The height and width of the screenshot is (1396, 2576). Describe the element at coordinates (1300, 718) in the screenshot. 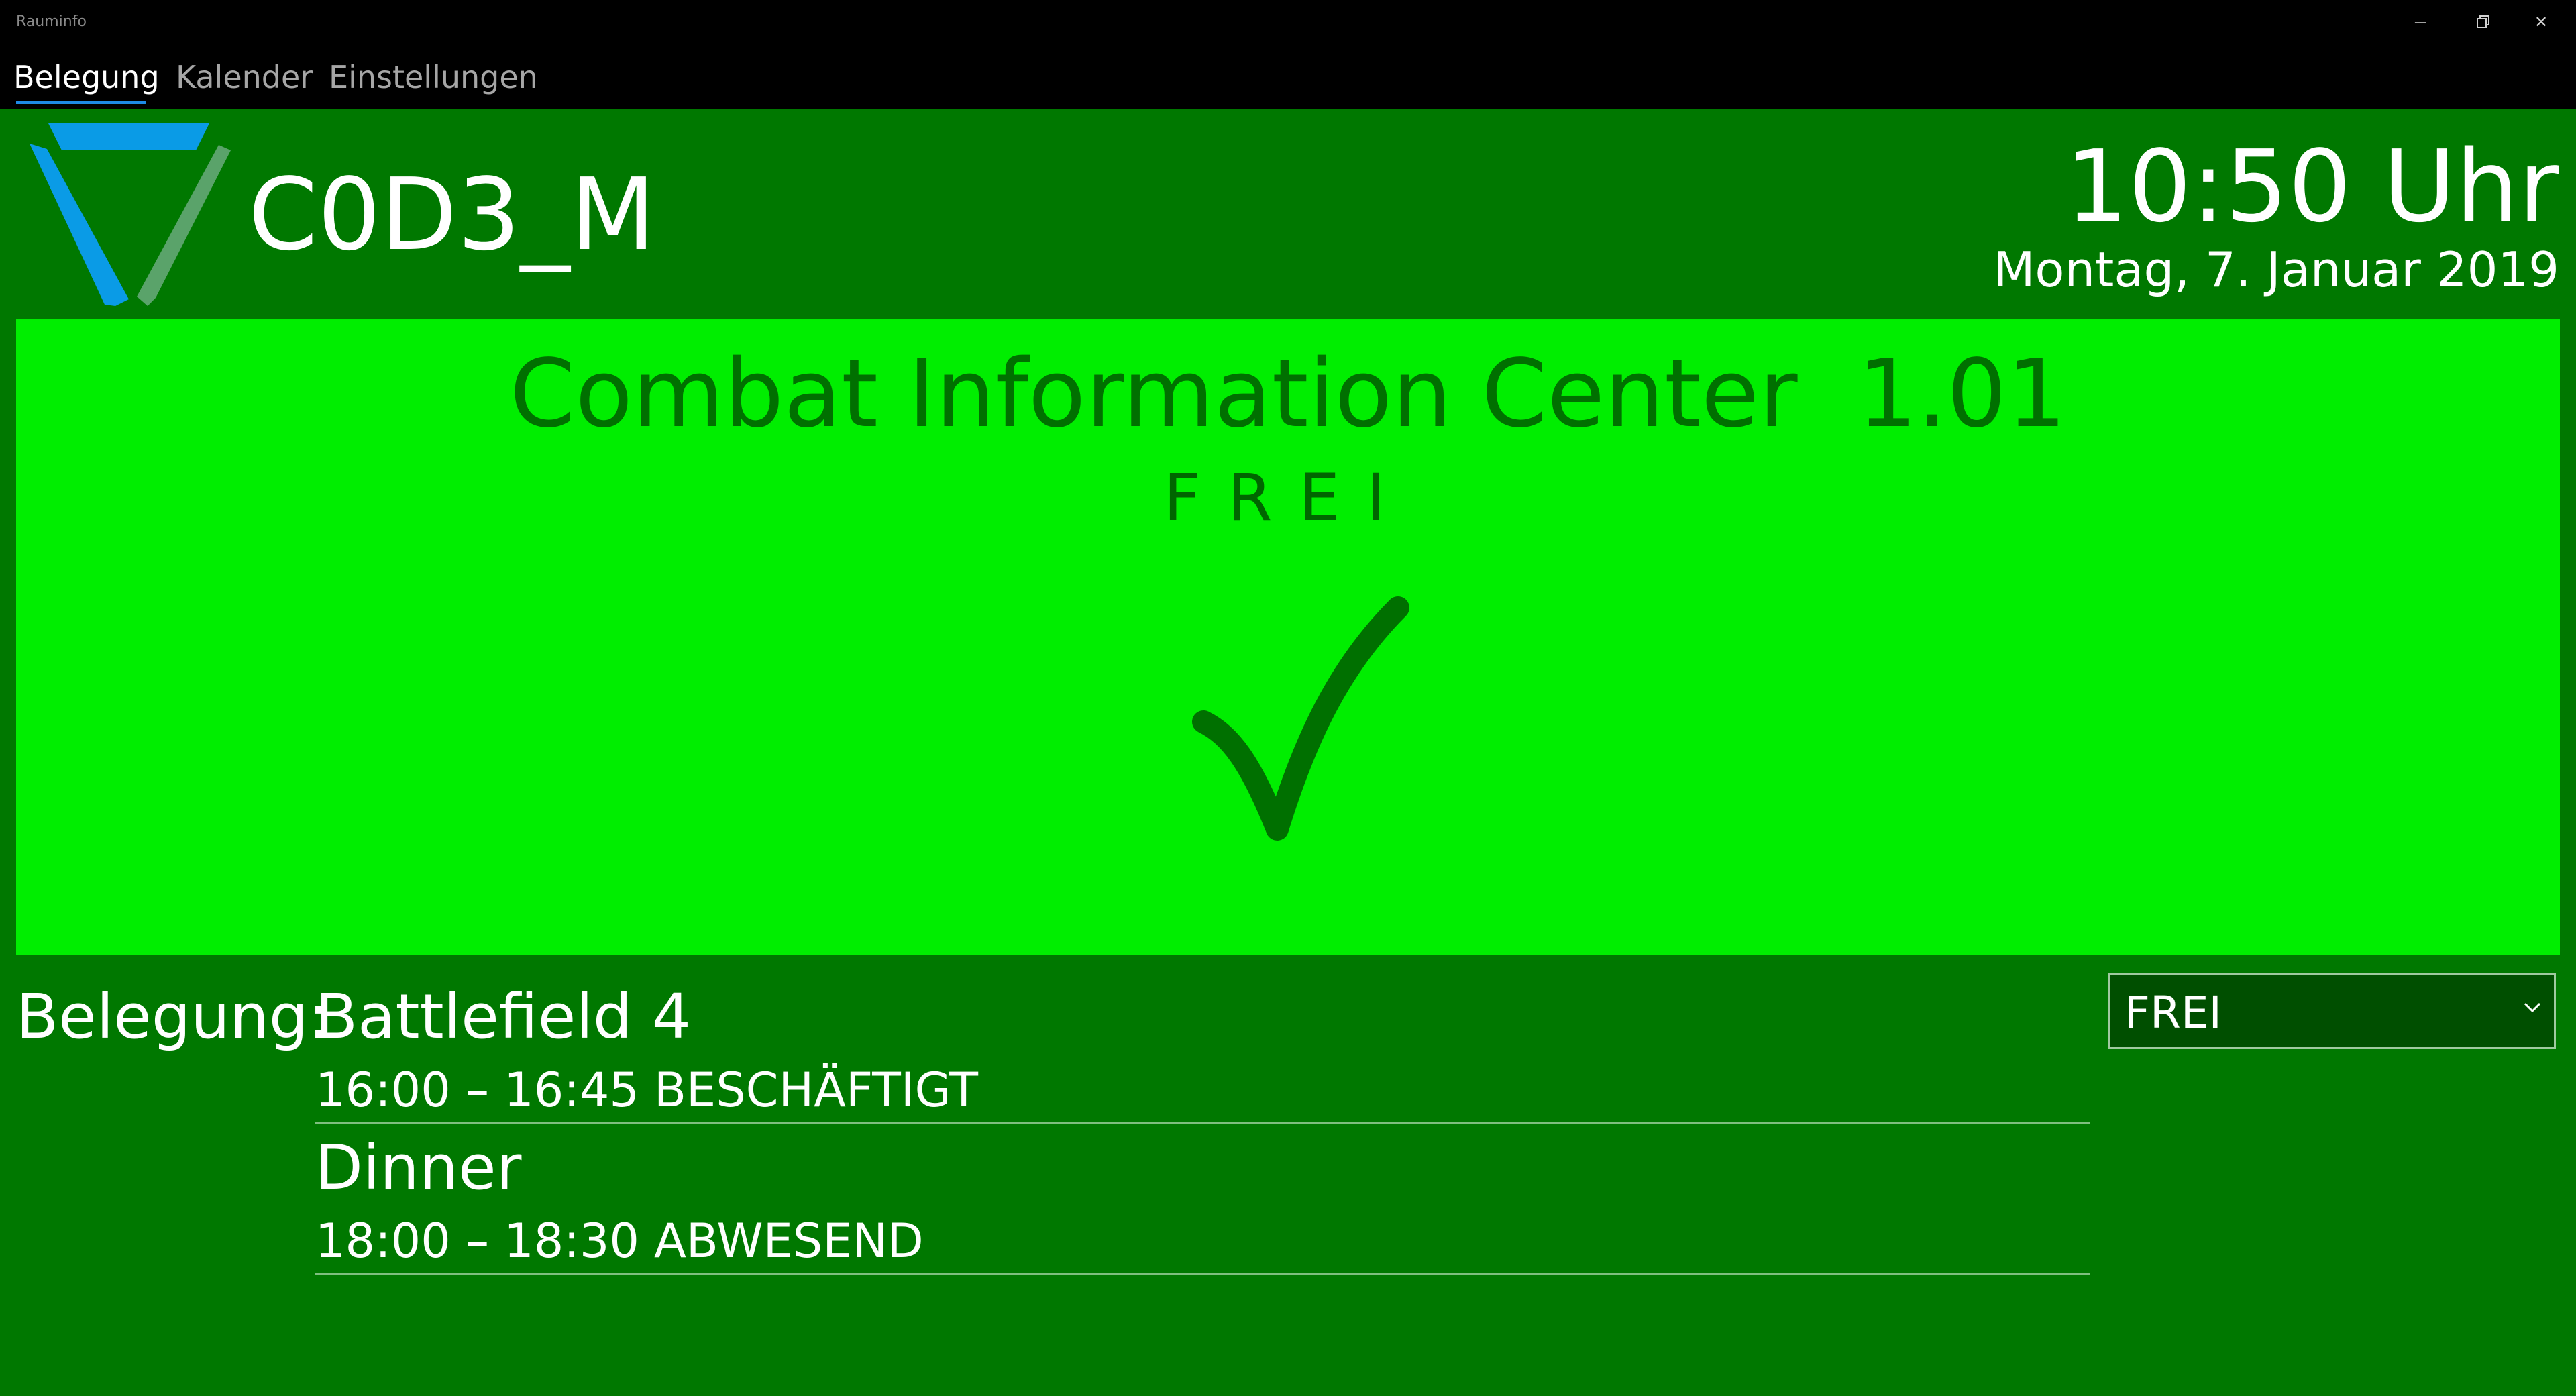

I see `checkmark-icon` at that location.